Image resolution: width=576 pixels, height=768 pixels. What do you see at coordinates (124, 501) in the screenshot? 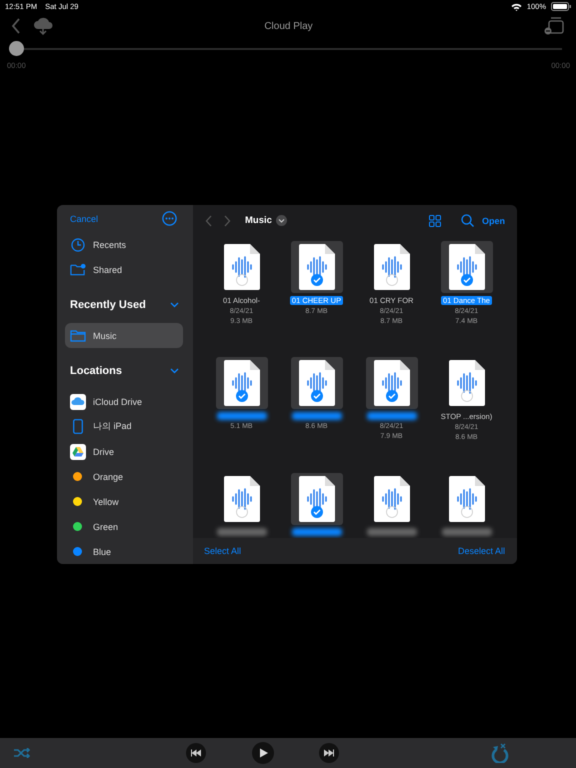
I see `sidebar-item: Yellow` at bounding box center [124, 501].